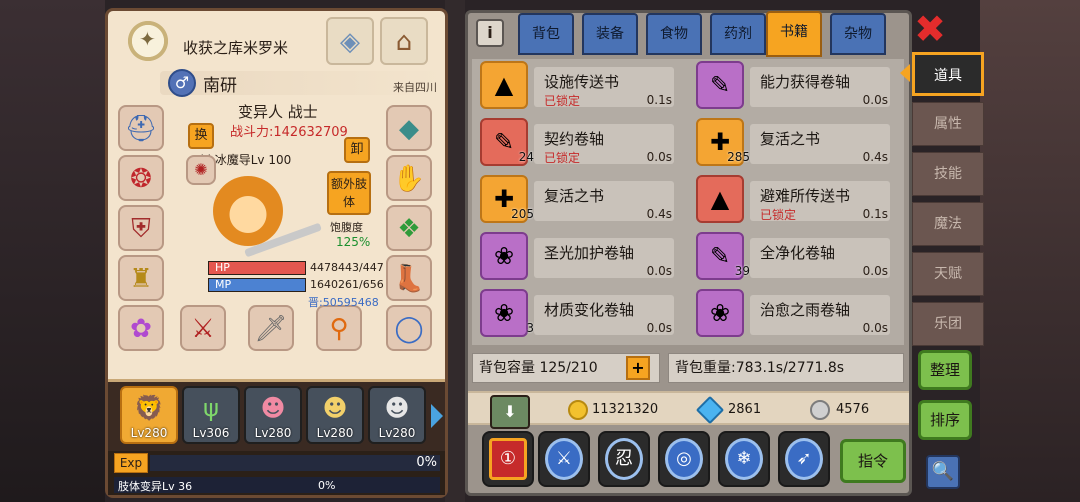 This screenshot has height=502, width=1080. I want to click on inventory-item: ❀ 治愈之雨卷轴 0.0s, so click(793, 314).